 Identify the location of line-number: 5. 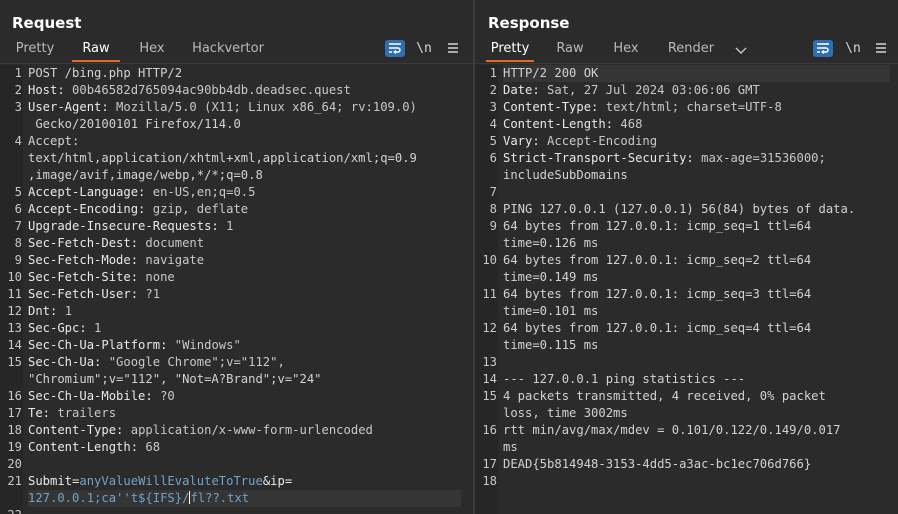
(11, 192).